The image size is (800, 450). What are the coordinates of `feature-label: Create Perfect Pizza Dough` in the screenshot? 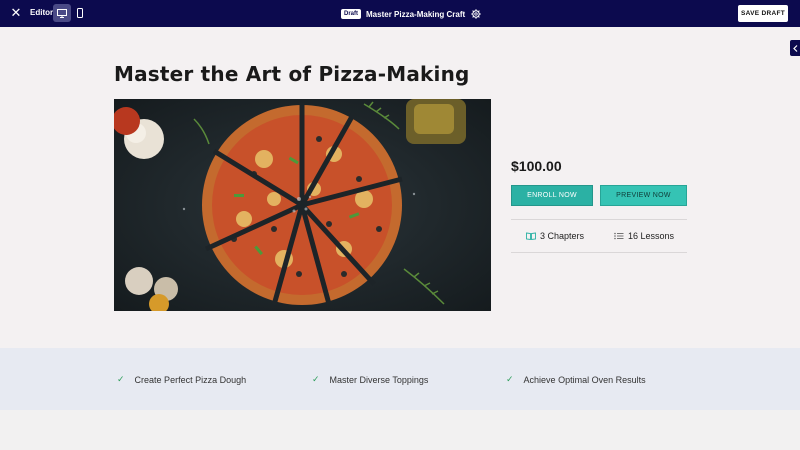 It's located at (190, 379).